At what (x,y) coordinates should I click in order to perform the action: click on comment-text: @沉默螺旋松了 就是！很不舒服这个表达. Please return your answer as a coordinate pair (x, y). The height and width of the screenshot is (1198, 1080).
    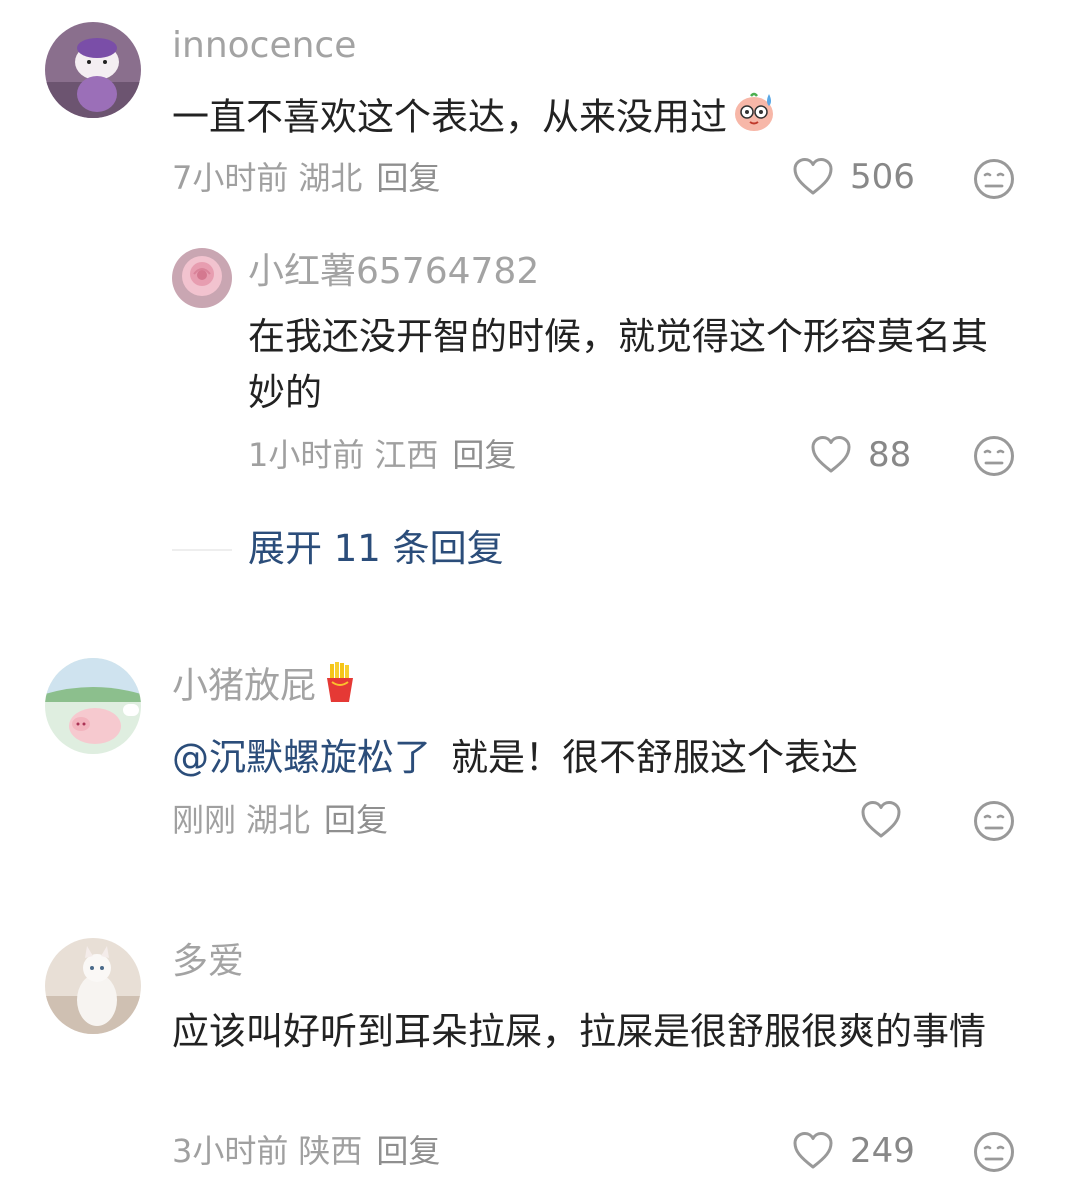
    Looking at the image, I should click on (592, 758).